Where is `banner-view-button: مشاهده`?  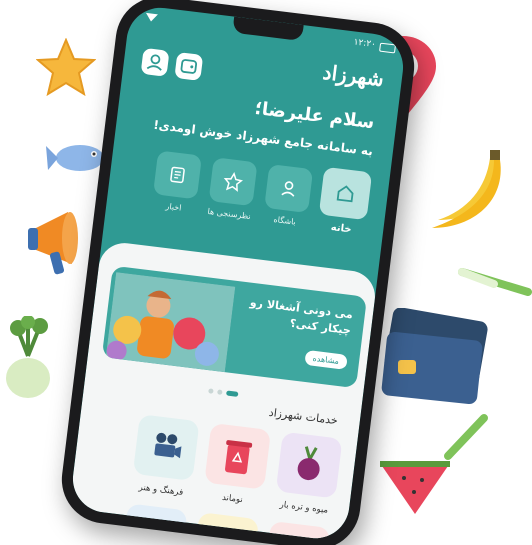 banner-view-button: مشاهده is located at coordinates (325, 359).